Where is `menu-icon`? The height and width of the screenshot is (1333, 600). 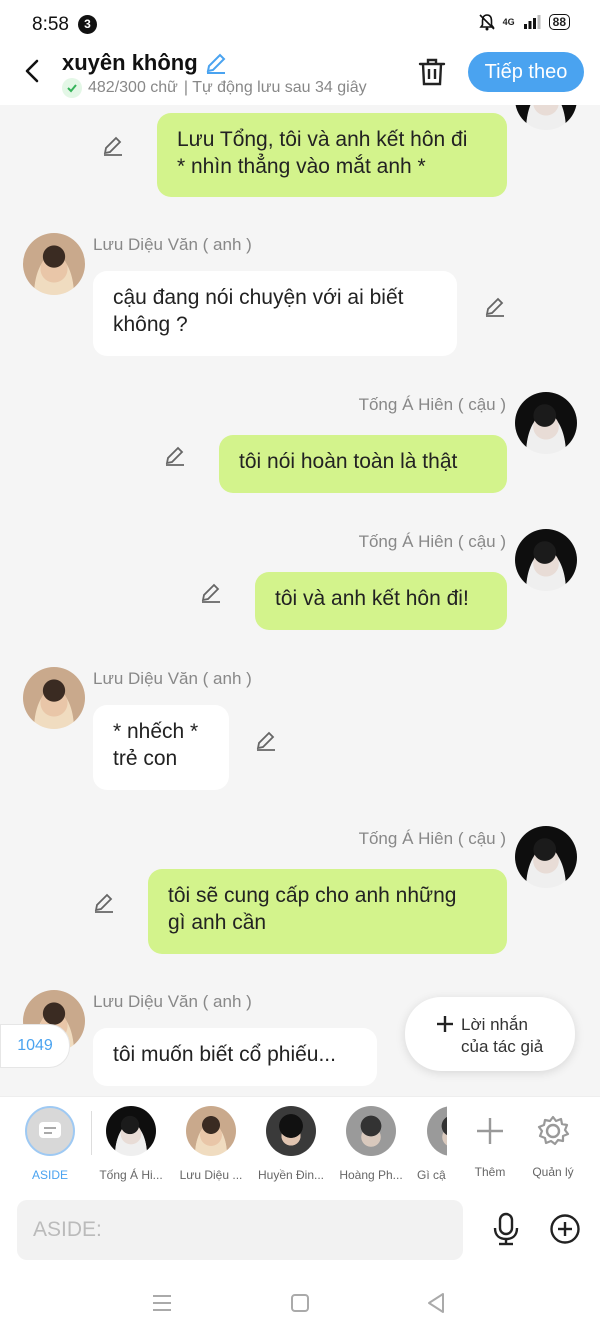 menu-icon is located at coordinates (162, 1303).